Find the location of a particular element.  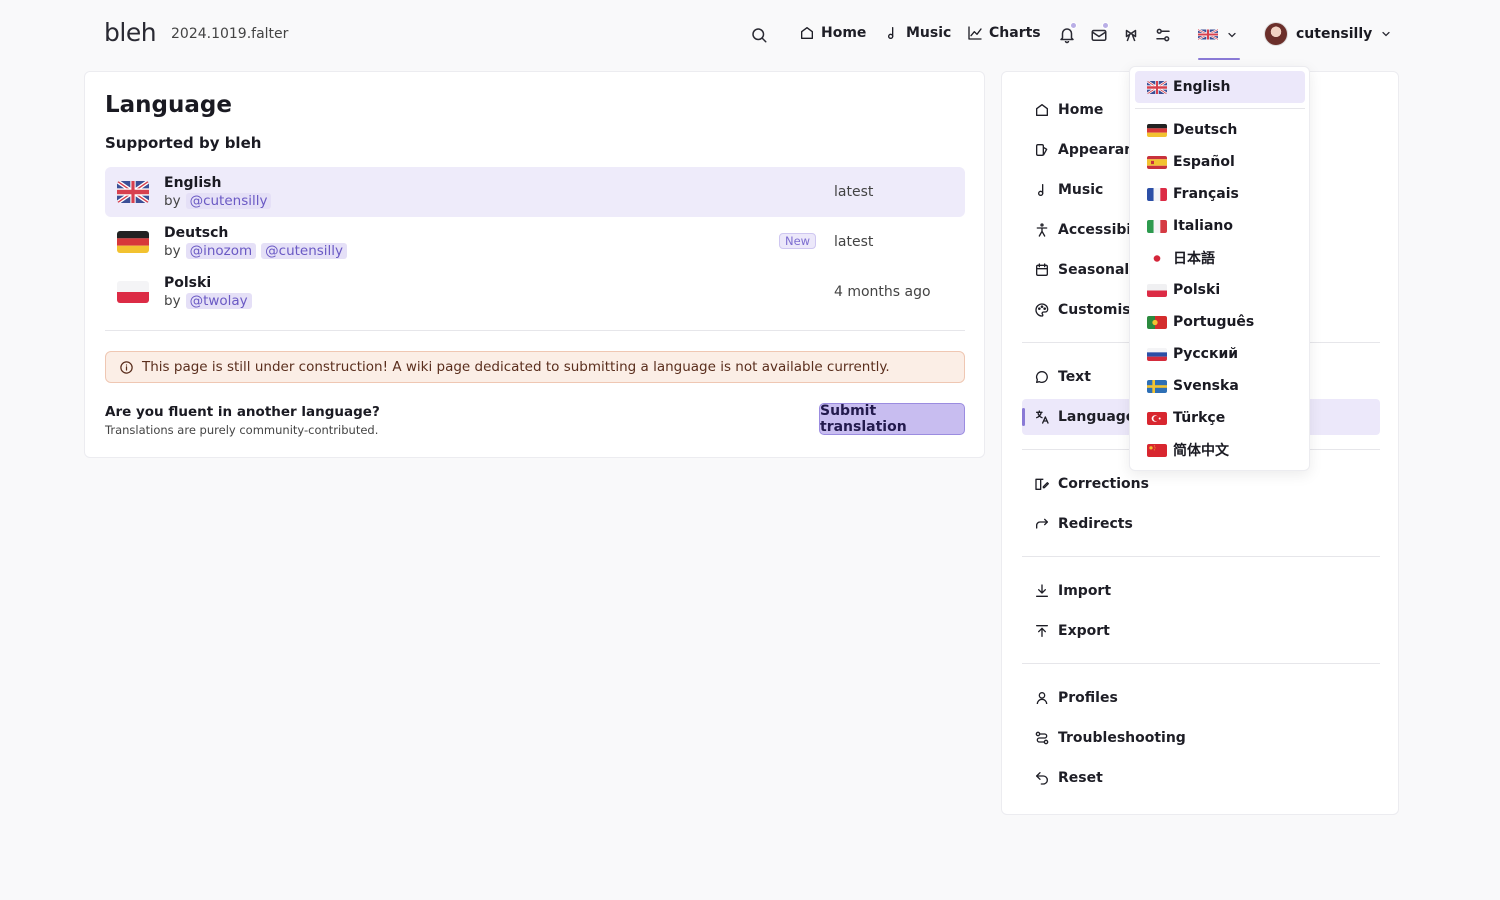

settings-item-label: Reset is located at coordinates (1080, 778).